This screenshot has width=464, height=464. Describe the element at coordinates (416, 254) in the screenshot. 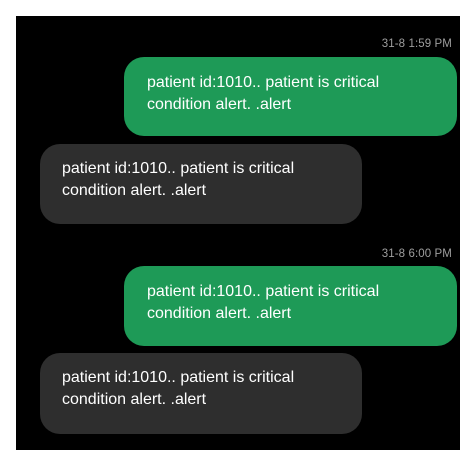

I see `message-timestamp: 31-8 6:00 PM` at that location.